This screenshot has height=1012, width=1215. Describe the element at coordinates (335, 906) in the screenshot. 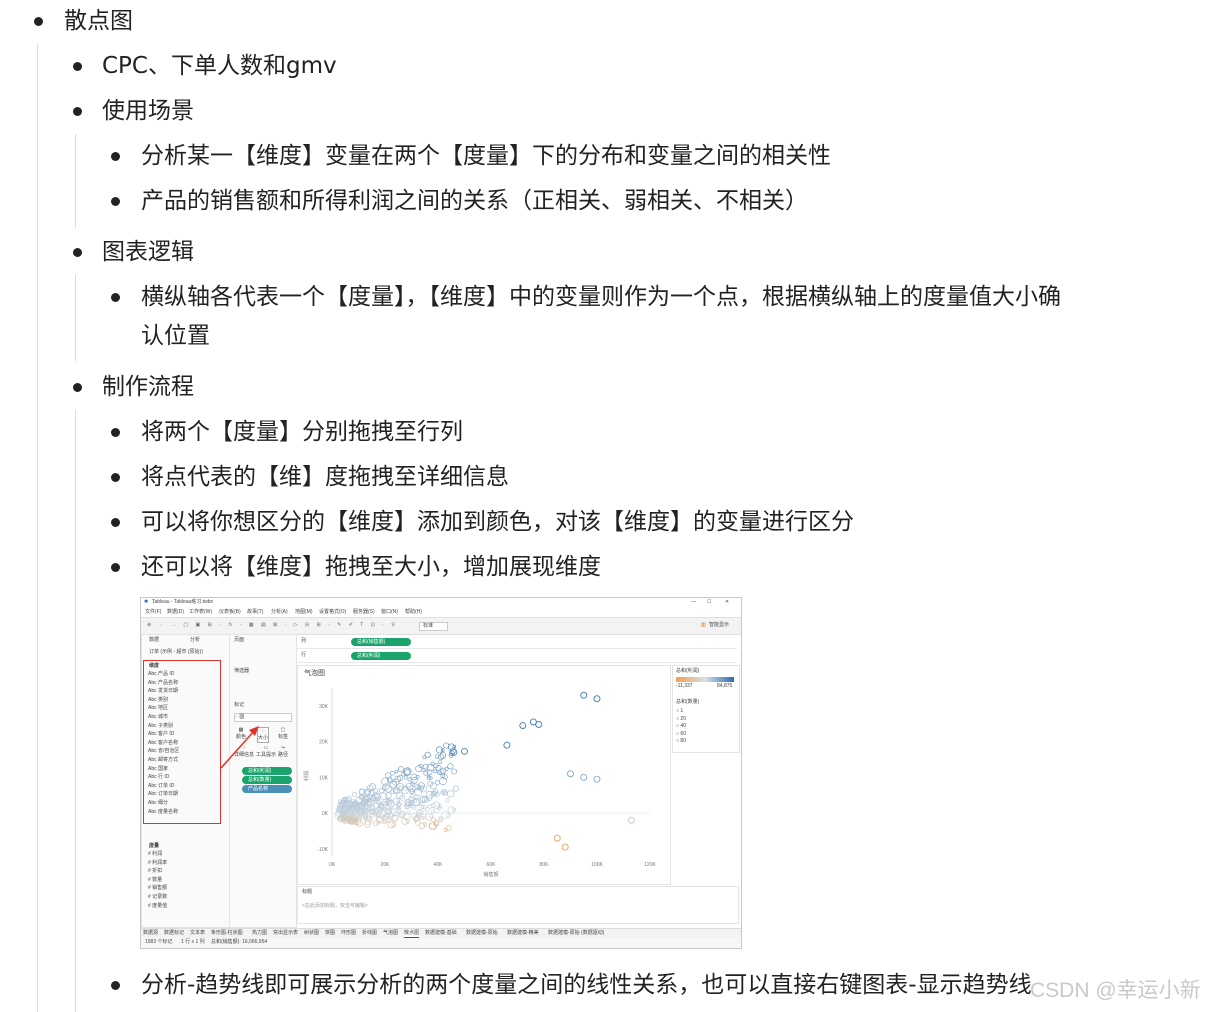

I see `caption-text: <在此添加标题，双击可编辑>` at that location.